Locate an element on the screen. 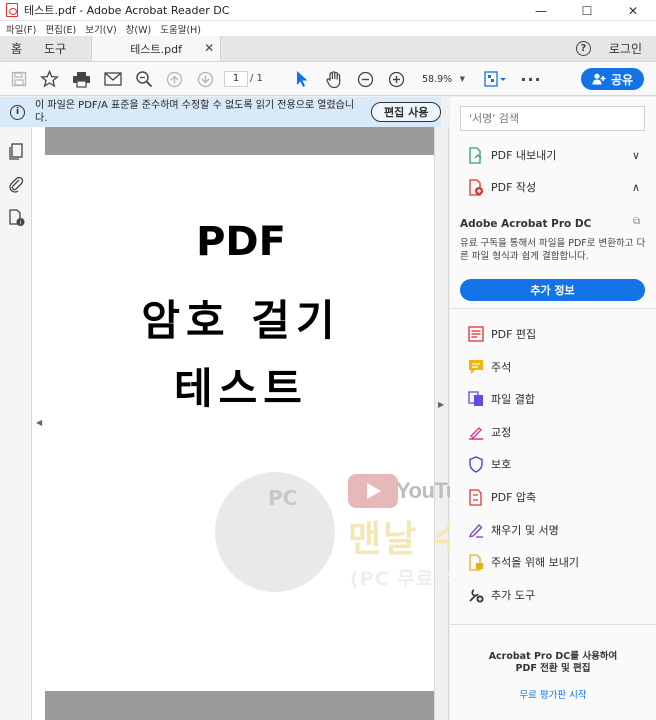 The height and width of the screenshot is (720, 656). page-margin-bottom is located at coordinates (241, 705).